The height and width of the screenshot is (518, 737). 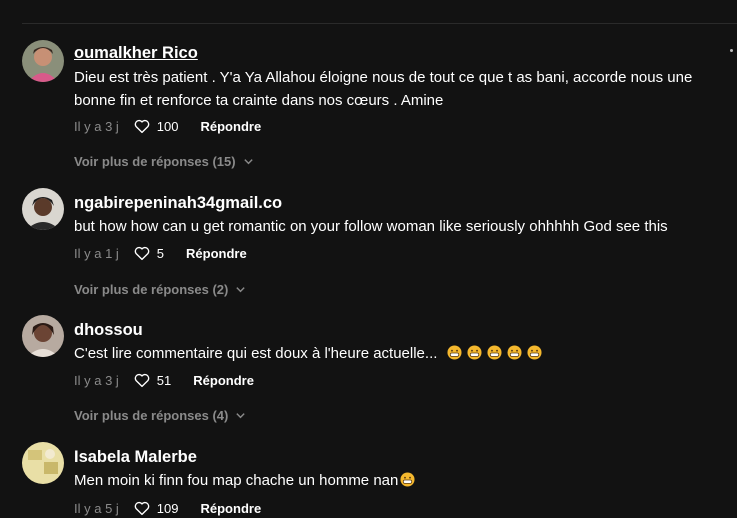 I want to click on view-more-replies-button: Voir plus de réponses (2), so click(x=160, y=289).